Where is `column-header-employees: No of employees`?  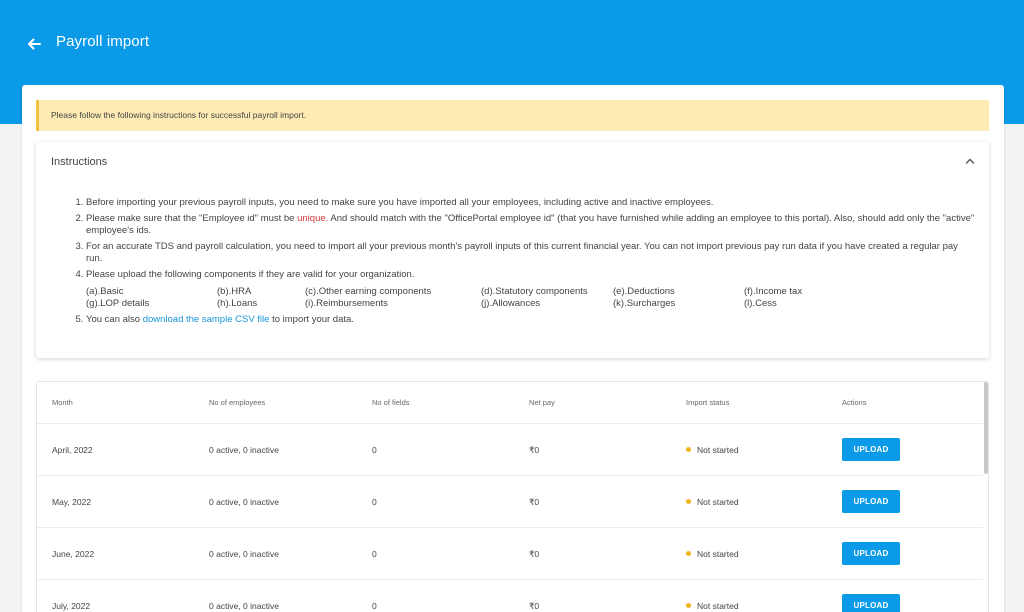 column-header-employees: No of employees is located at coordinates (237, 402).